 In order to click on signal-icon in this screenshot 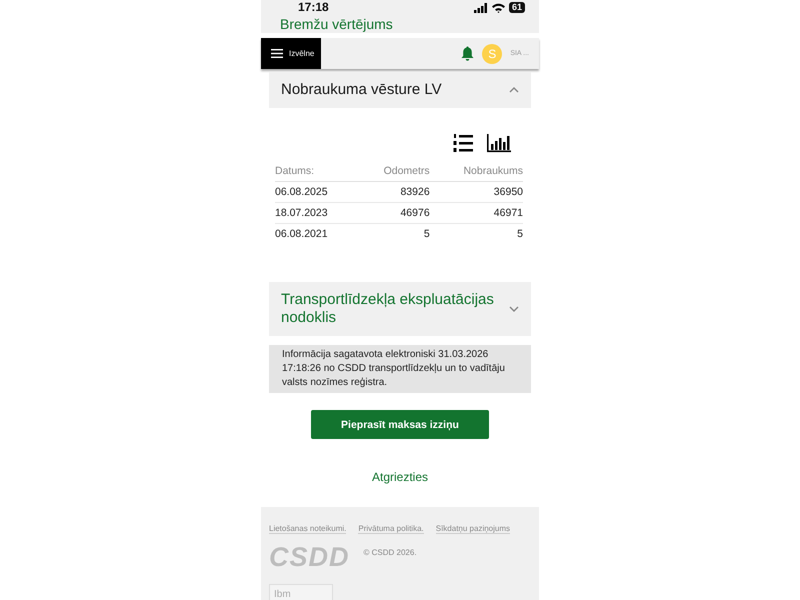, I will do `click(481, 7)`.